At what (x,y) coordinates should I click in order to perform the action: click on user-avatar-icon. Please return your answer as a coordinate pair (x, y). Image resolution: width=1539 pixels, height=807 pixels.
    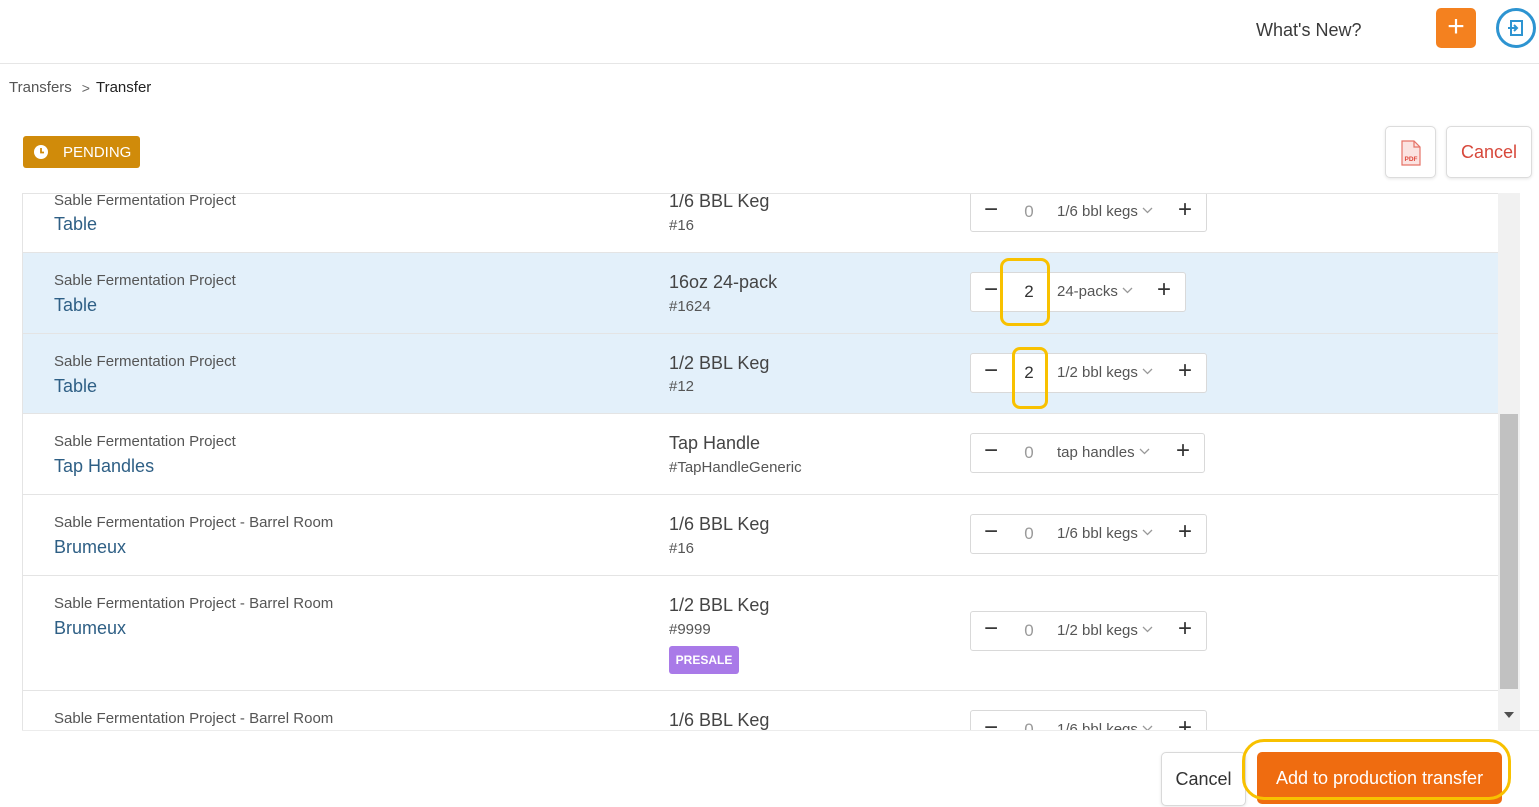
    Looking at the image, I should click on (1515, 28).